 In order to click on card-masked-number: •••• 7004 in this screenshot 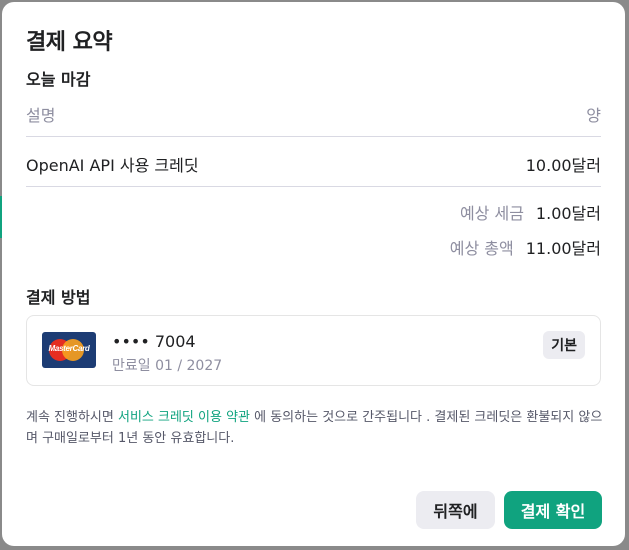, I will do `click(154, 341)`.